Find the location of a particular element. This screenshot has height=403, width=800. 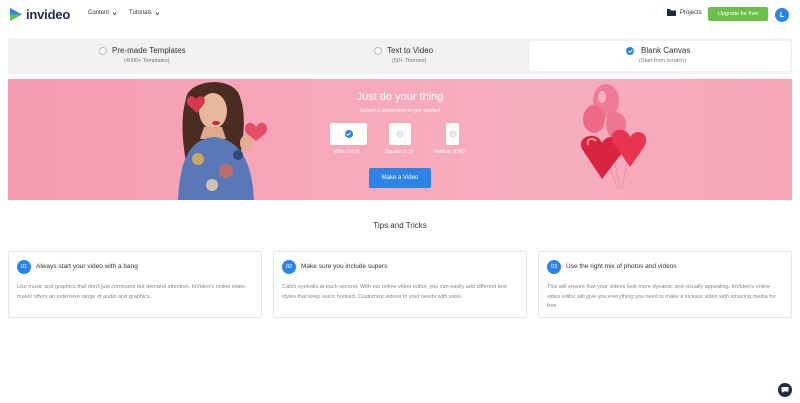

option-title: Text to Video is located at coordinates (410, 50).